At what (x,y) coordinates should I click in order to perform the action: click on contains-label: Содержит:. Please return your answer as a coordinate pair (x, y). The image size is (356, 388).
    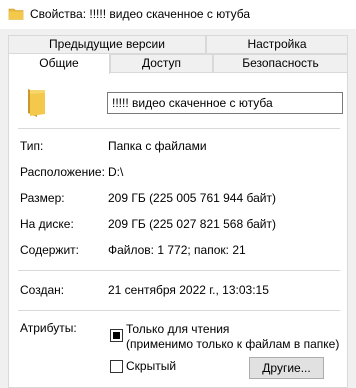
    Looking at the image, I should click on (49, 250).